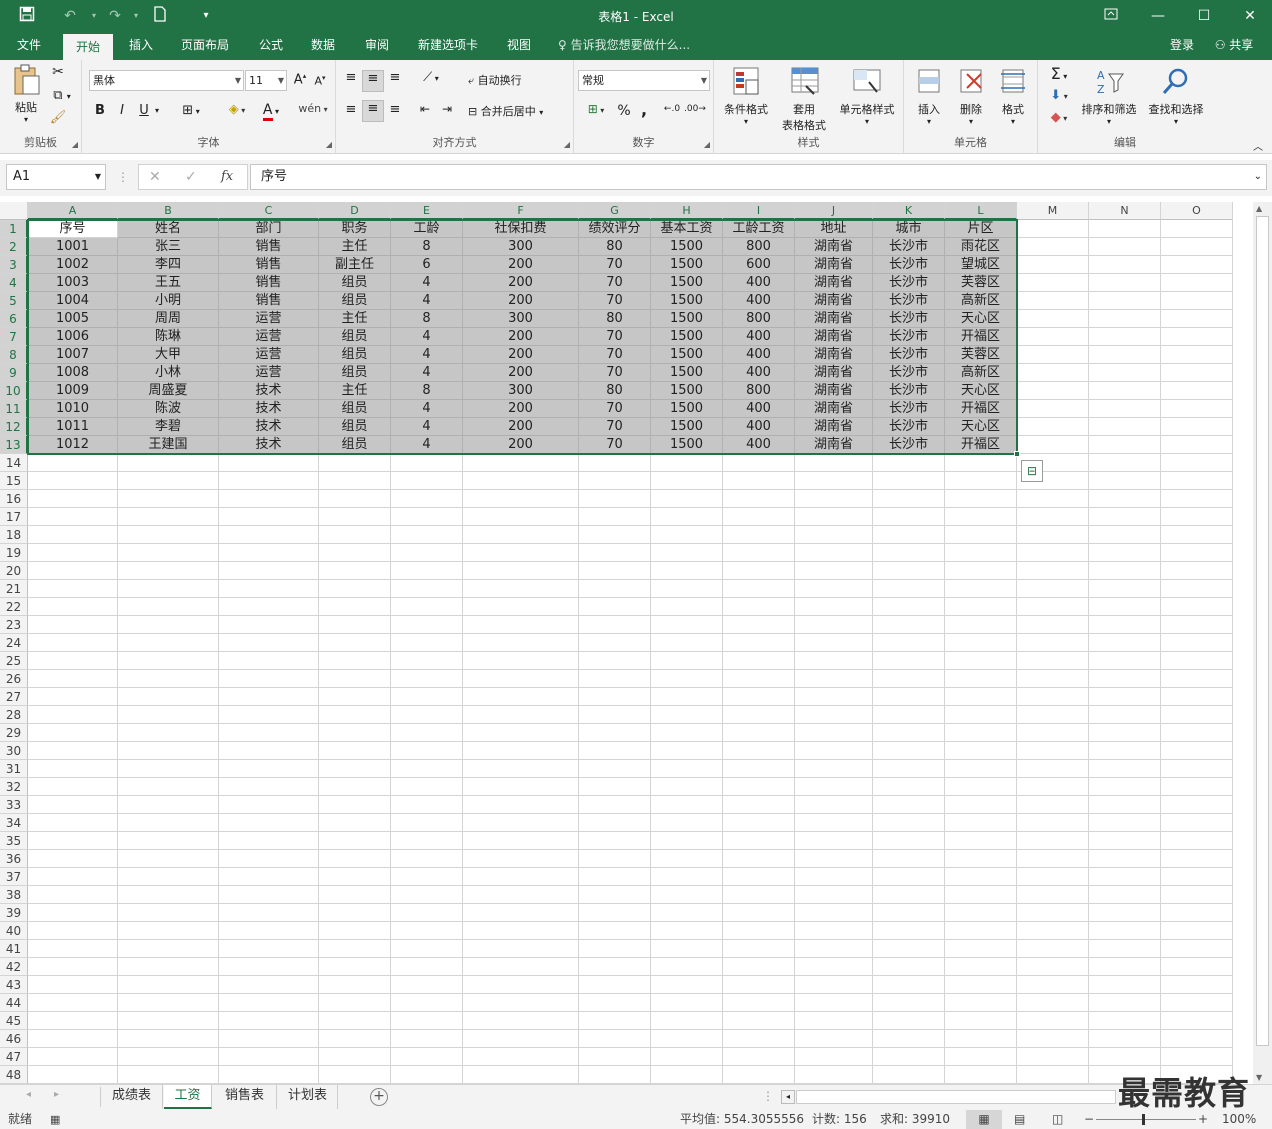 Image resolution: width=1272 pixels, height=1129 pixels. I want to click on cell-J14, so click(834, 463).